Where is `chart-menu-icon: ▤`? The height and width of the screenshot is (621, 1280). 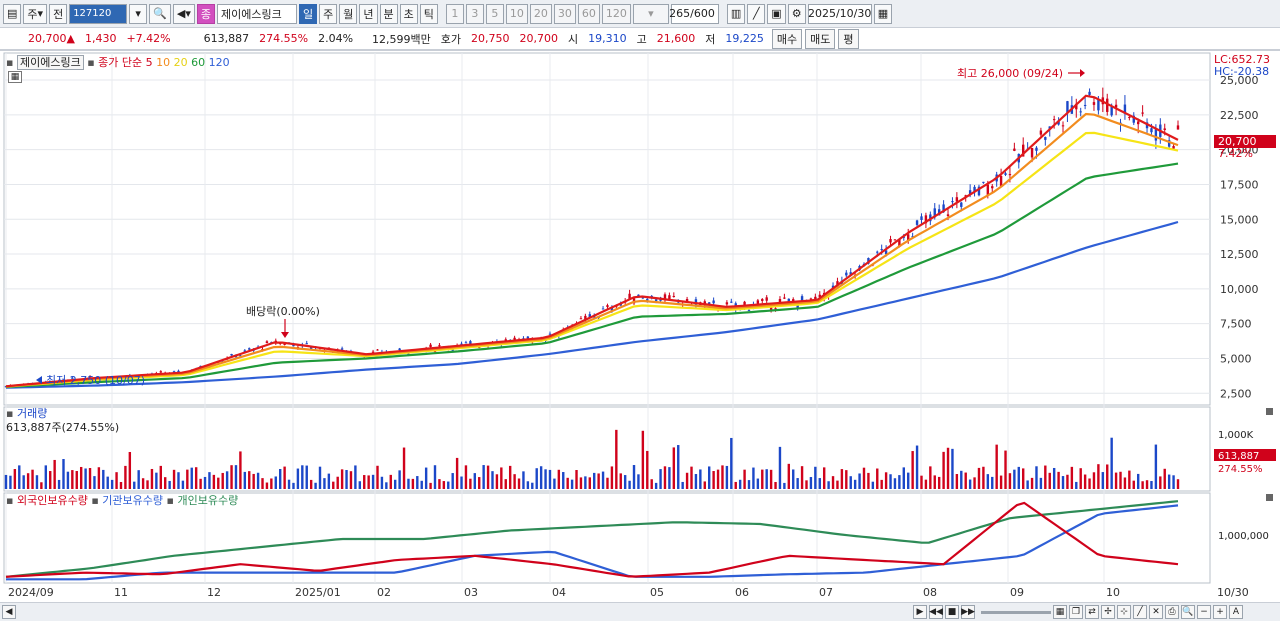 chart-menu-icon: ▤ is located at coordinates (12, 13).